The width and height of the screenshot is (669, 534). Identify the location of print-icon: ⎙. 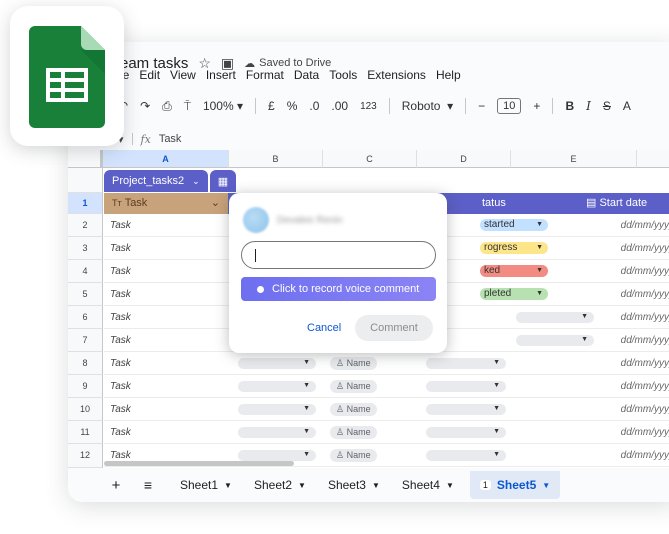
(167, 106).